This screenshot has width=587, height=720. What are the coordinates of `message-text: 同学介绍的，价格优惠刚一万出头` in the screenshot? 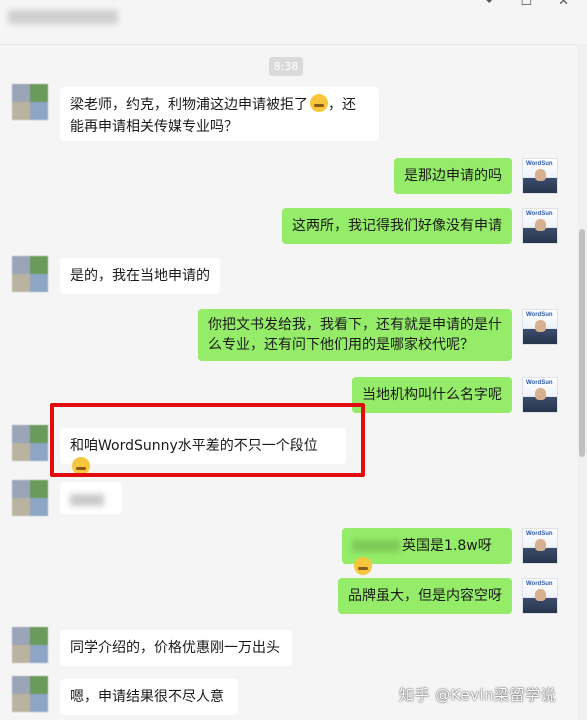 It's located at (175, 648).